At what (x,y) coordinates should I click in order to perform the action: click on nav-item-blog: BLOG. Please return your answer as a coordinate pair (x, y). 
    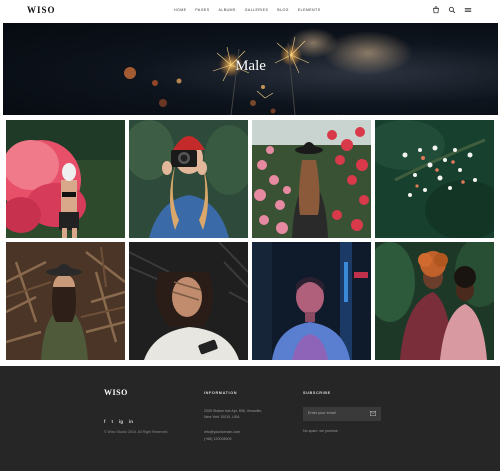
    Looking at the image, I should click on (283, 10).